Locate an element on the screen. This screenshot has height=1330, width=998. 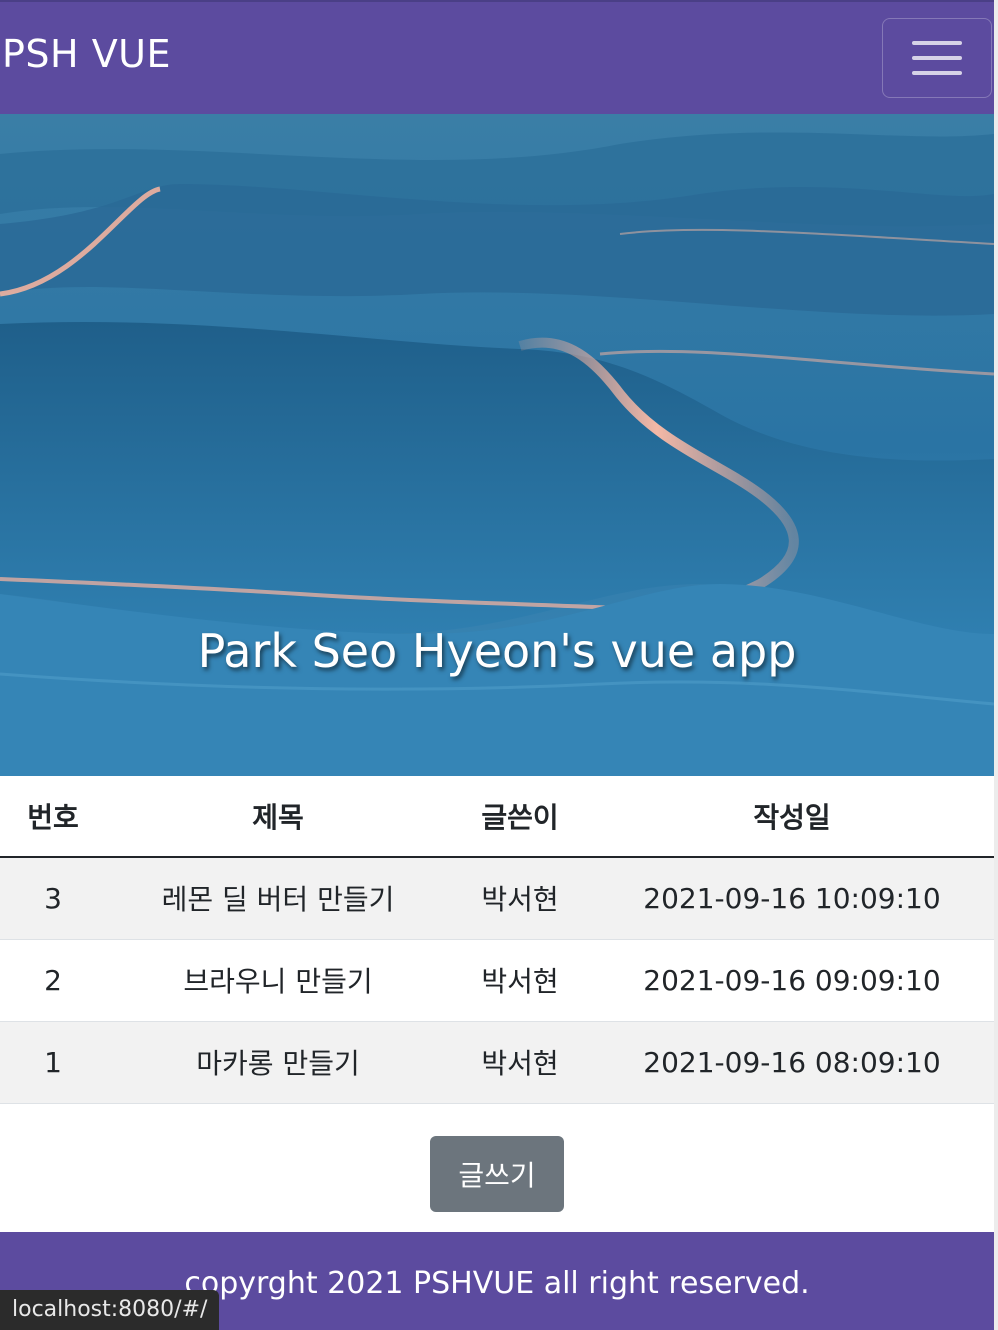
header-date: 작성일 is located at coordinates (792, 817).